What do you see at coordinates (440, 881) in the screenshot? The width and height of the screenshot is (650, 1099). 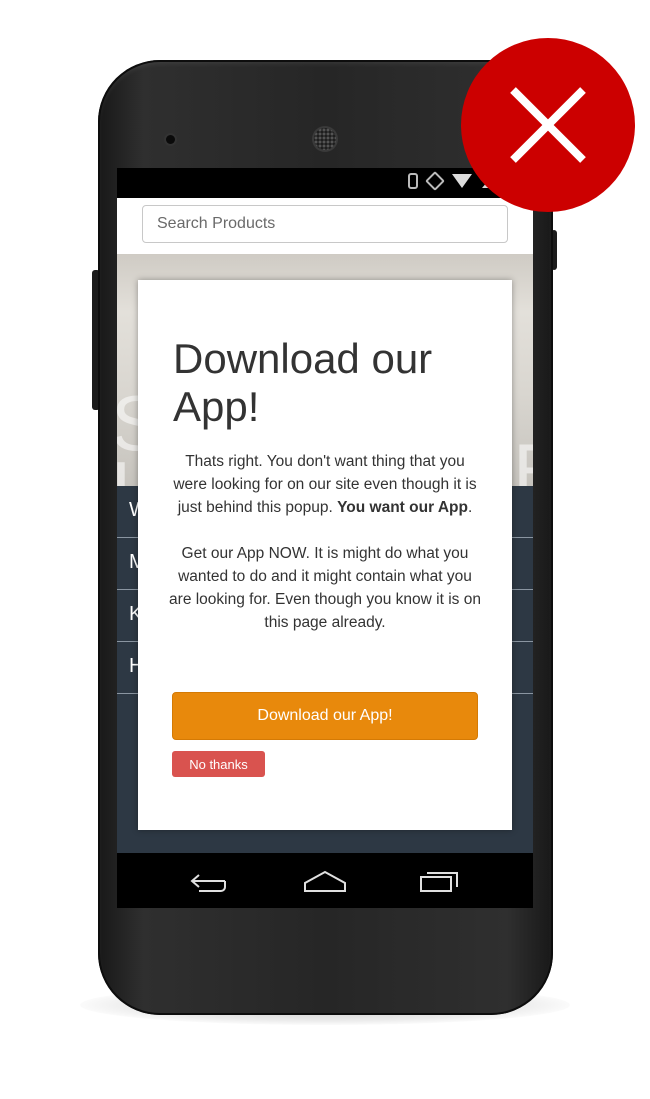 I see `recents-icon` at bounding box center [440, 881].